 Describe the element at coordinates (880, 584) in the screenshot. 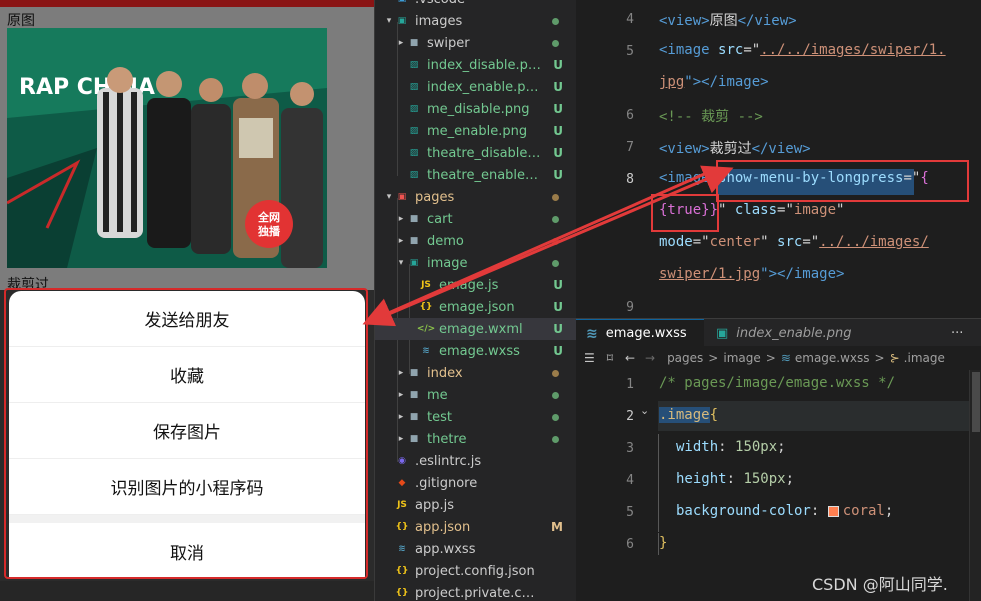

I see `watermark: CSDN @阿山同学.` at that location.